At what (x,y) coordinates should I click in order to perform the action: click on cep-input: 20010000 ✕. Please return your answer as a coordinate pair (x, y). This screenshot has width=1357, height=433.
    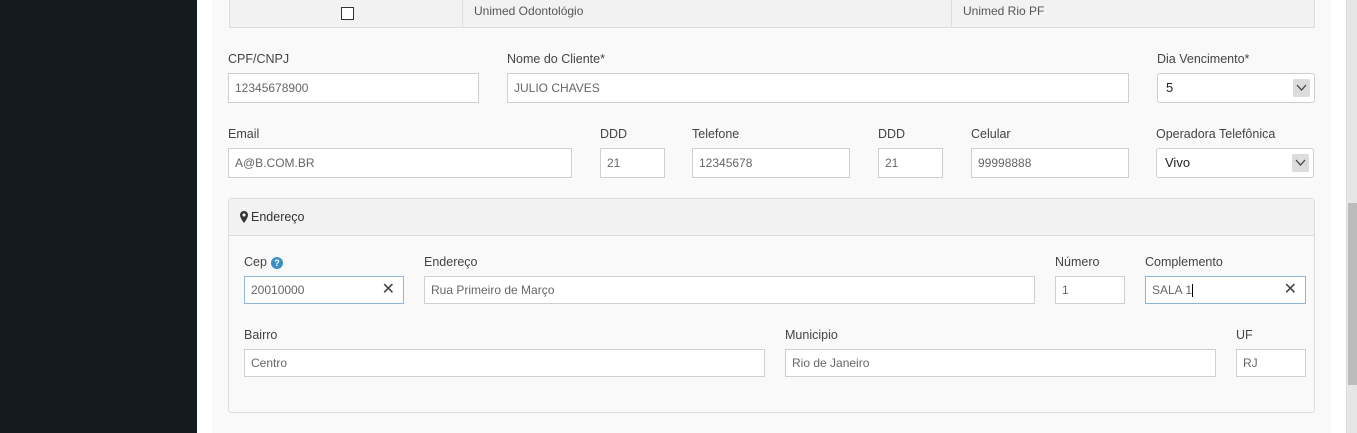
    Looking at the image, I should click on (324, 290).